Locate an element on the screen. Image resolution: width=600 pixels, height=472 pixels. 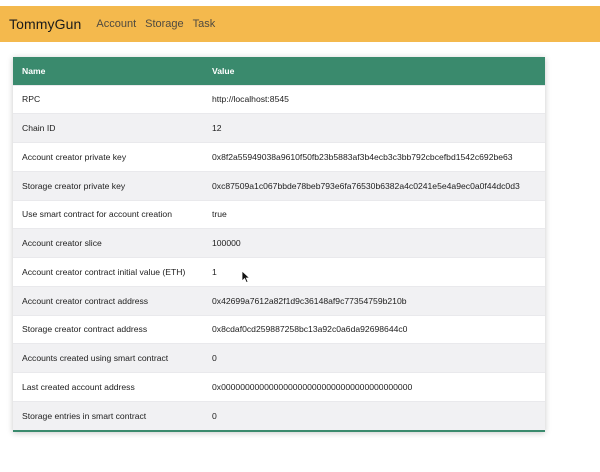
row-name: Chain ID is located at coordinates (108, 128).